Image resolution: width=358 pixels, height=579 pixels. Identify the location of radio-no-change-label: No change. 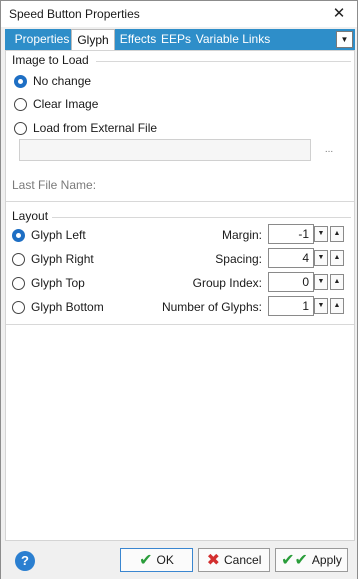
(62, 81).